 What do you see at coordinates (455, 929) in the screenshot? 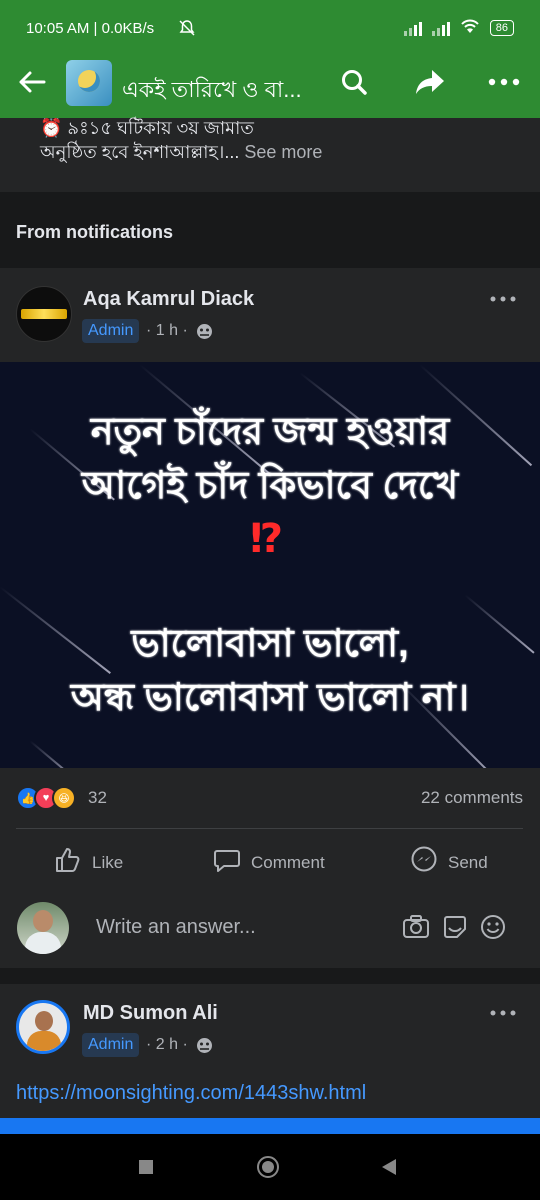
I see `sticker-icon` at bounding box center [455, 929].